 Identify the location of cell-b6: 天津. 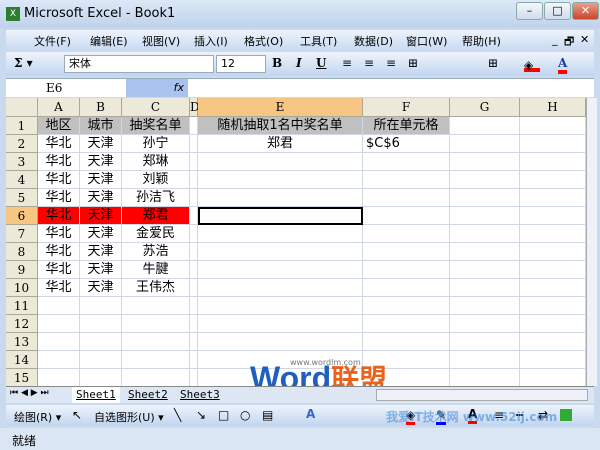
(101, 216).